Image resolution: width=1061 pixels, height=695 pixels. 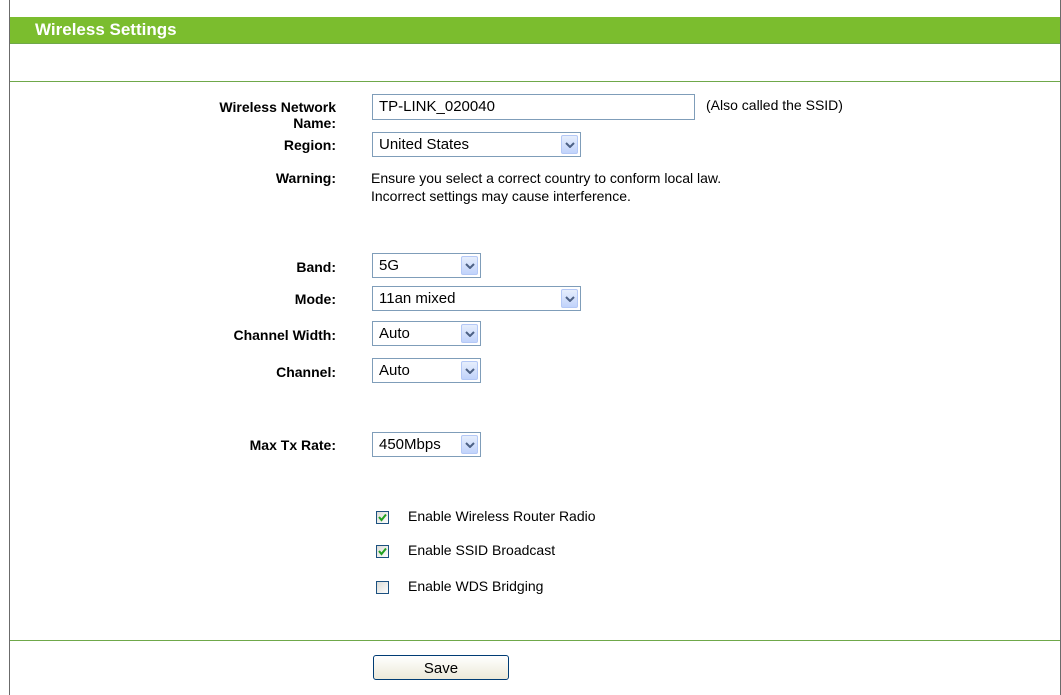 I want to click on band-value: 5G, so click(x=389, y=265).